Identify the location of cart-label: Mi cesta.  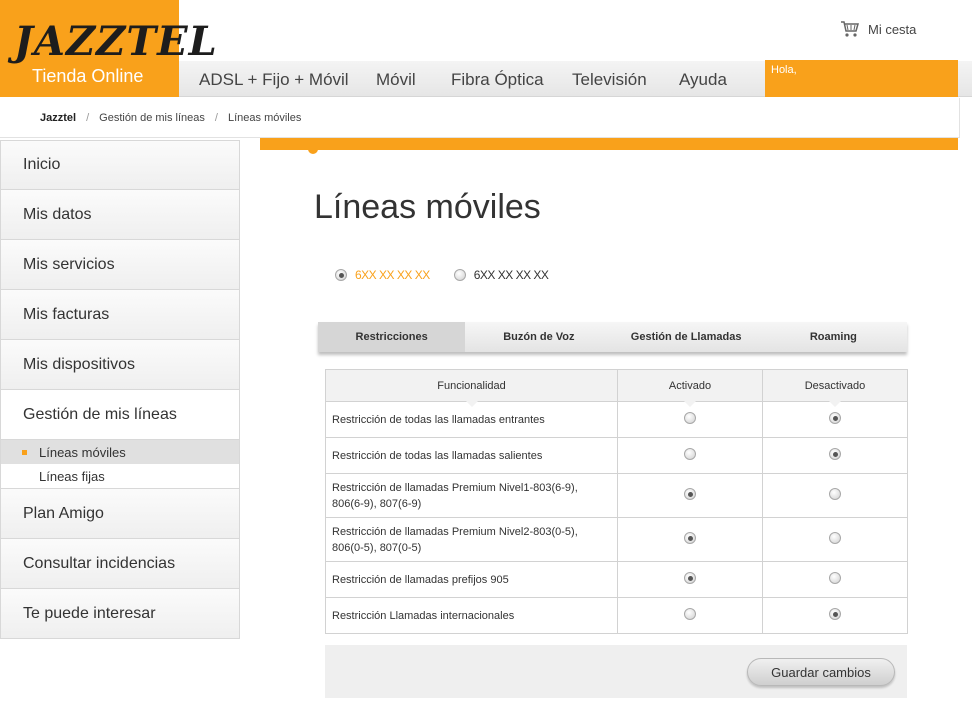
(892, 29).